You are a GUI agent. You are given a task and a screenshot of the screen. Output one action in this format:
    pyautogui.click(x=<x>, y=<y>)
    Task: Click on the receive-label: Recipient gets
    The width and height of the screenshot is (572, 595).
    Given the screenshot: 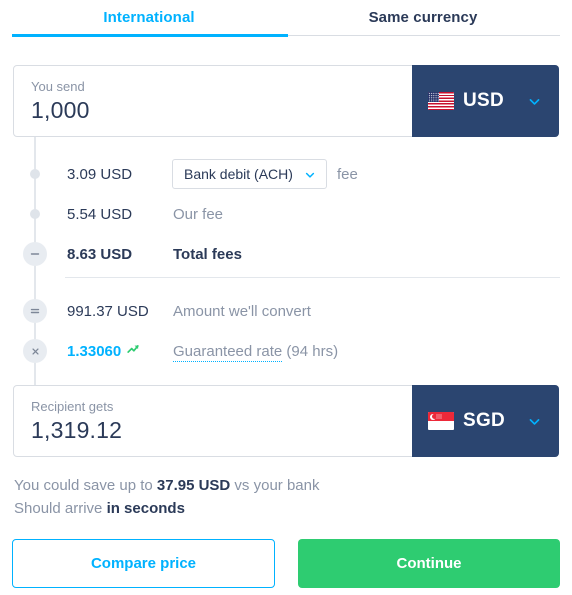 What is the action you would take?
    pyautogui.click(x=72, y=406)
    